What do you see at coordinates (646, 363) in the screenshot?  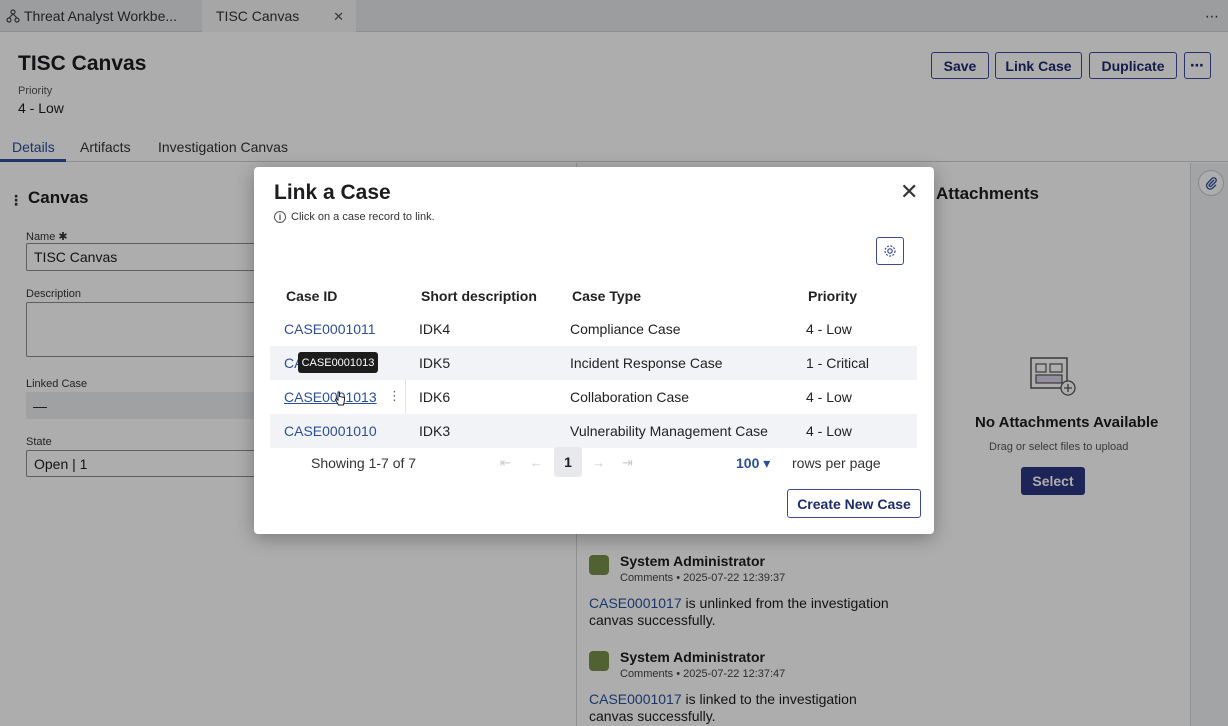 I see `case-type: Incident Response Case` at bounding box center [646, 363].